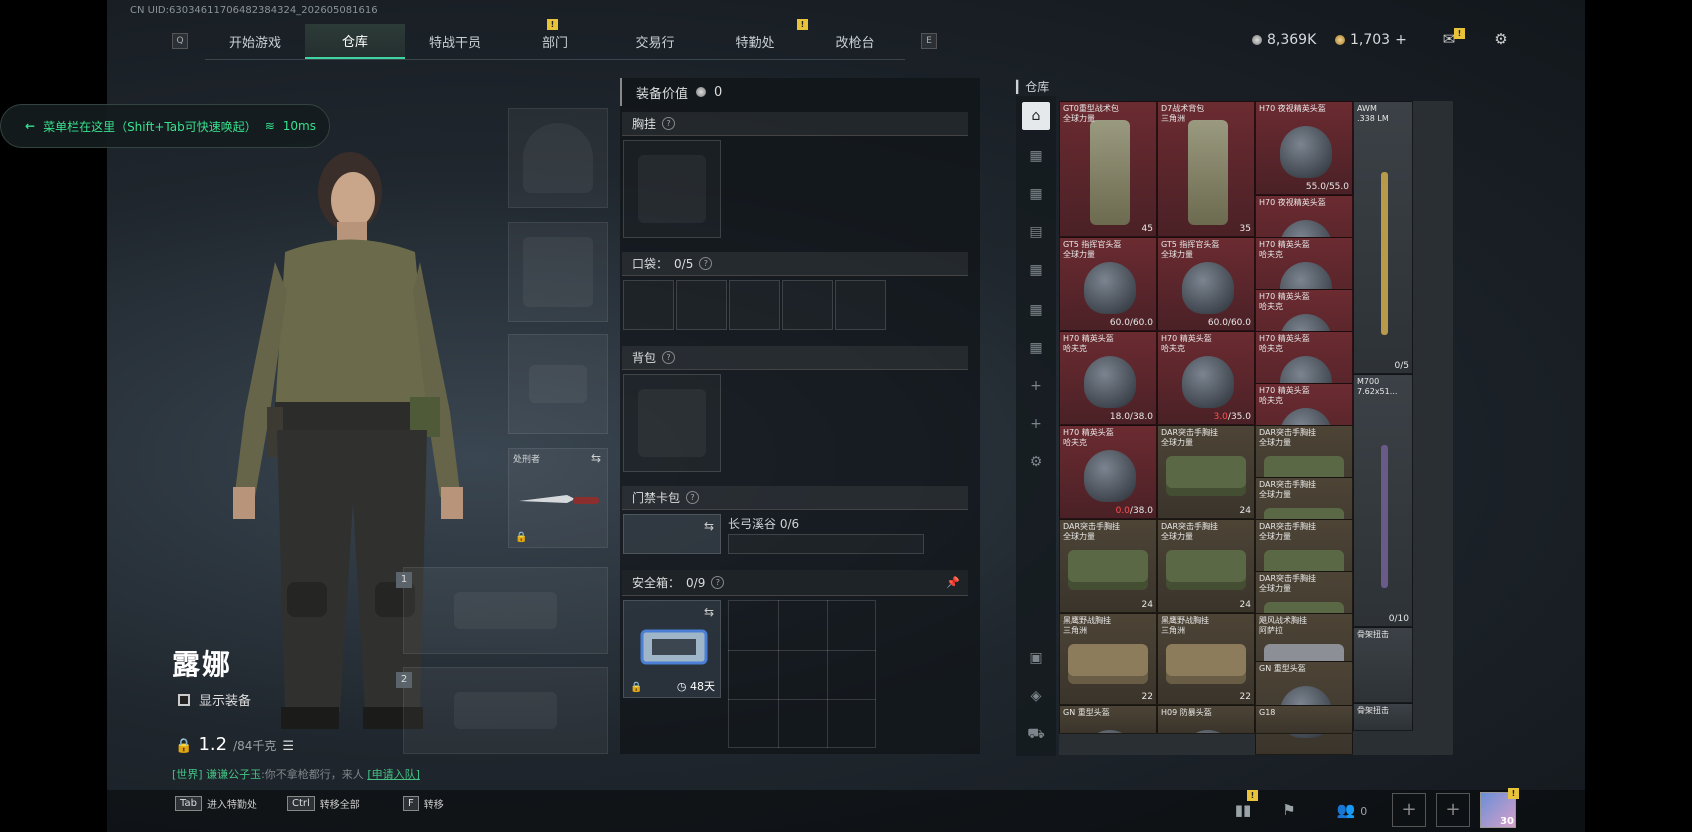 This screenshot has height=832, width=1692. What do you see at coordinates (216, 803) in the screenshot?
I see `hint-special-ops: Tab 进入特勤处` at bounding box center [216, 803].